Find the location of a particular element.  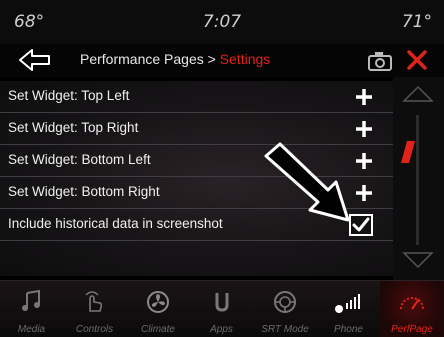

row-label: Set Widget: Bottom Left is located at coordinates (79, 159).